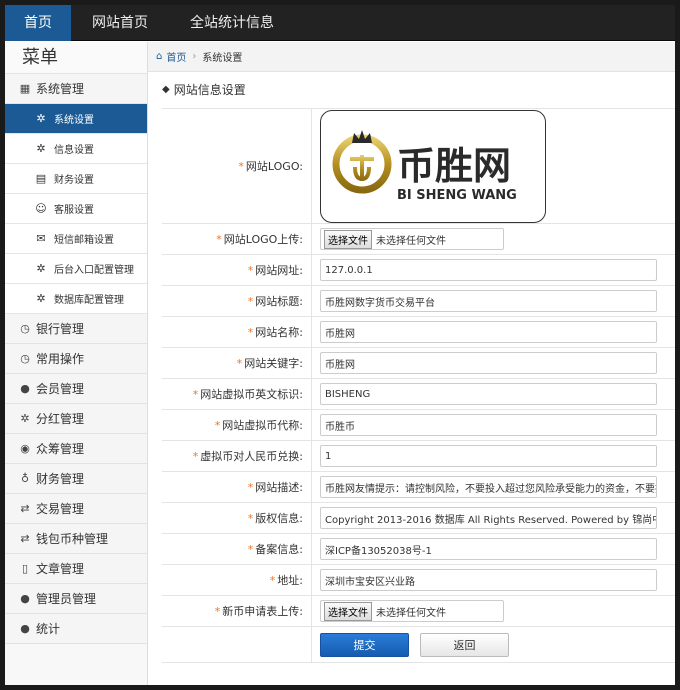 Image resolution: width=680 pixels, height=690 pixels. What do you see at coordinates (237, 549) in the screenshot?
I see `form-label: * 备案信息:` at bounding box center [237, 549].